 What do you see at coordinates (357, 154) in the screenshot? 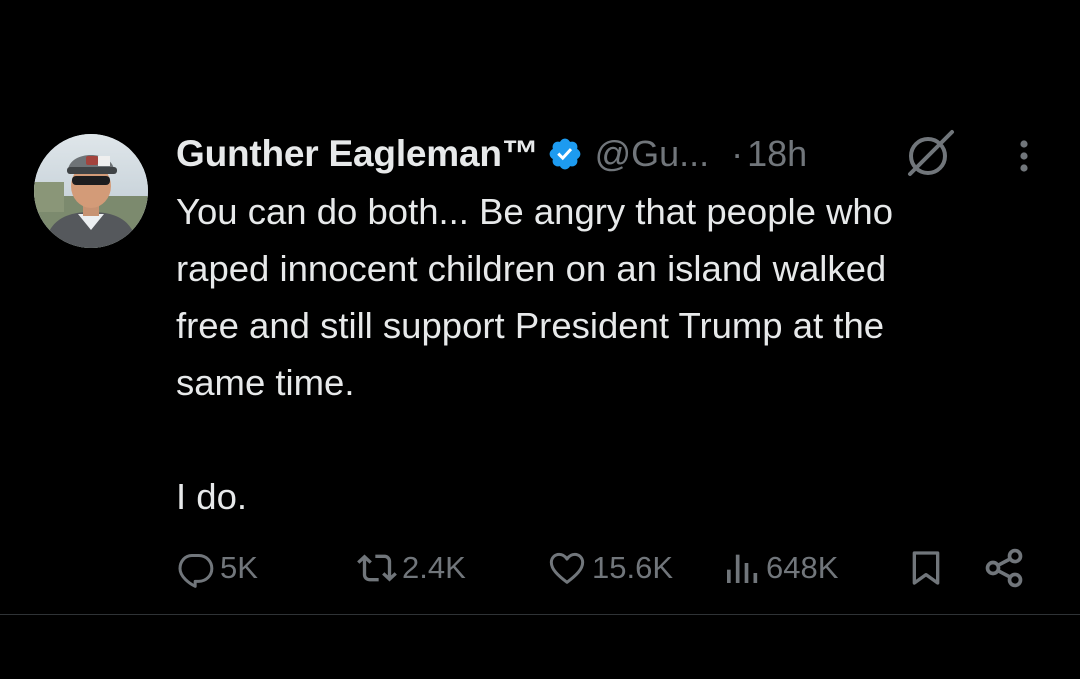
I see `author-display-name: Gunther Eagleman™` at bounding box center [357, 154].